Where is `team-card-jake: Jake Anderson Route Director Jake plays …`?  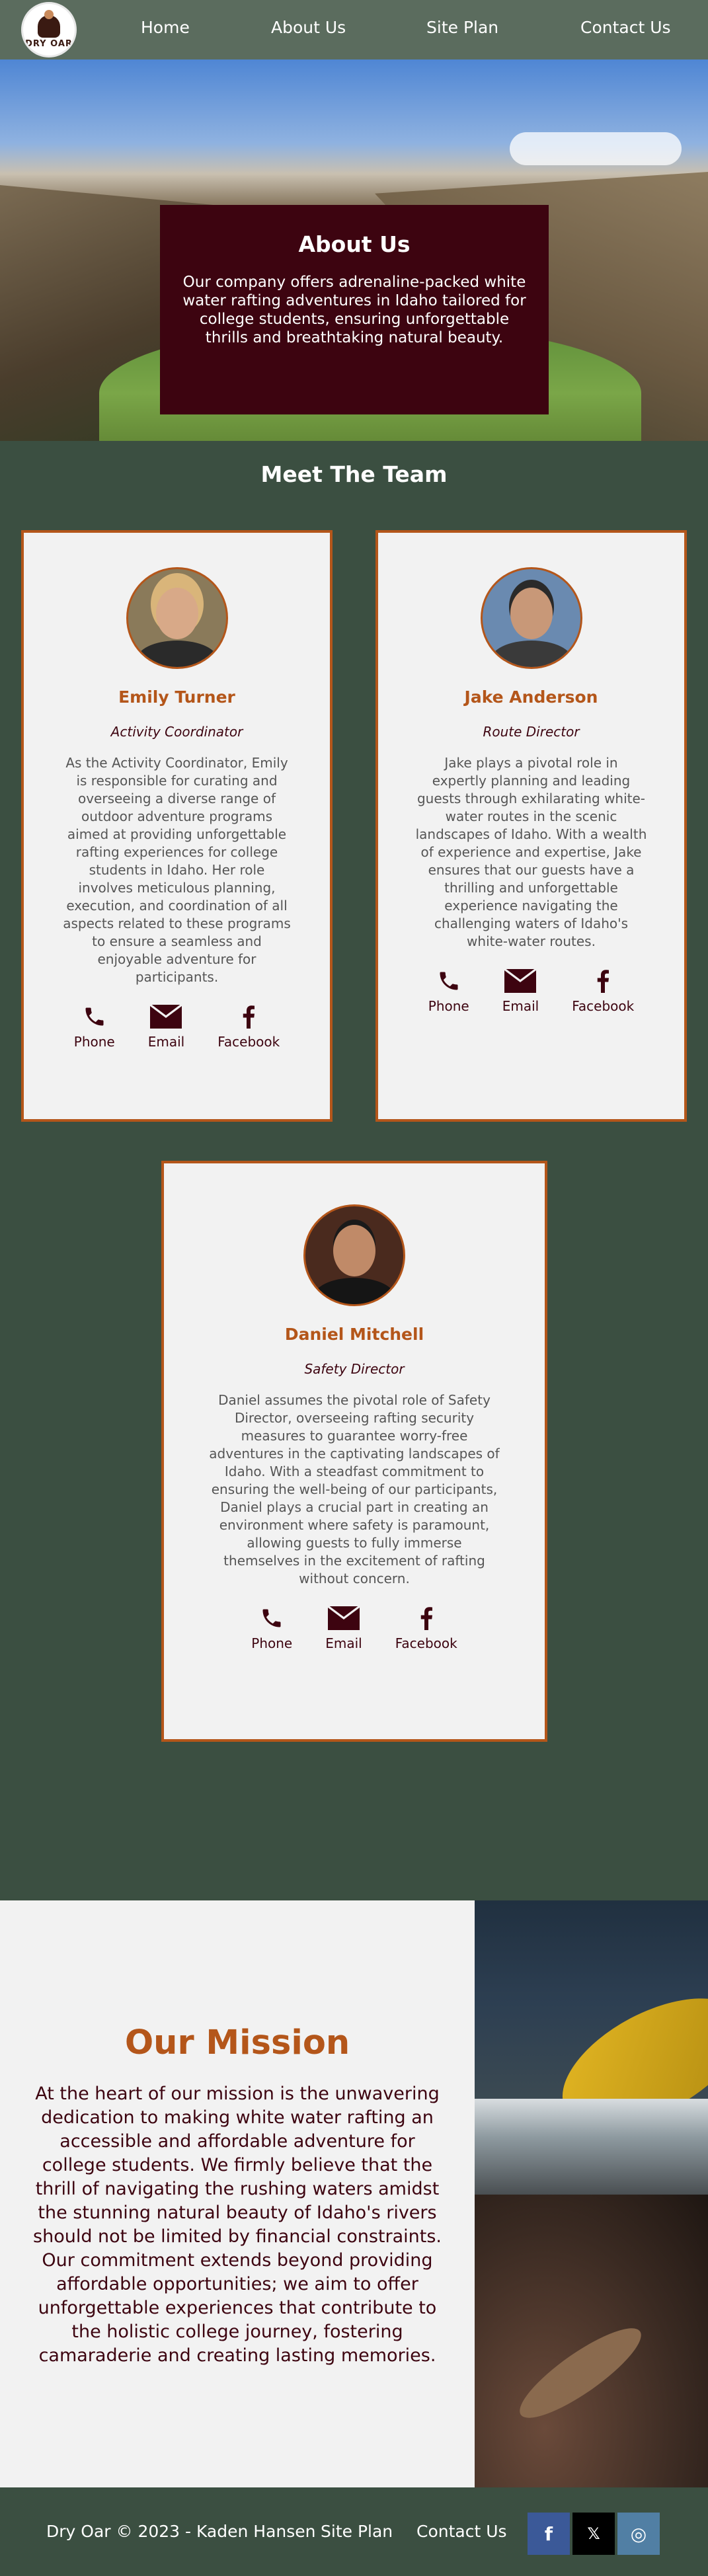 team-card-jake: Jake Anderson Route Director Jake plays … is located at coordinates (531, 826).